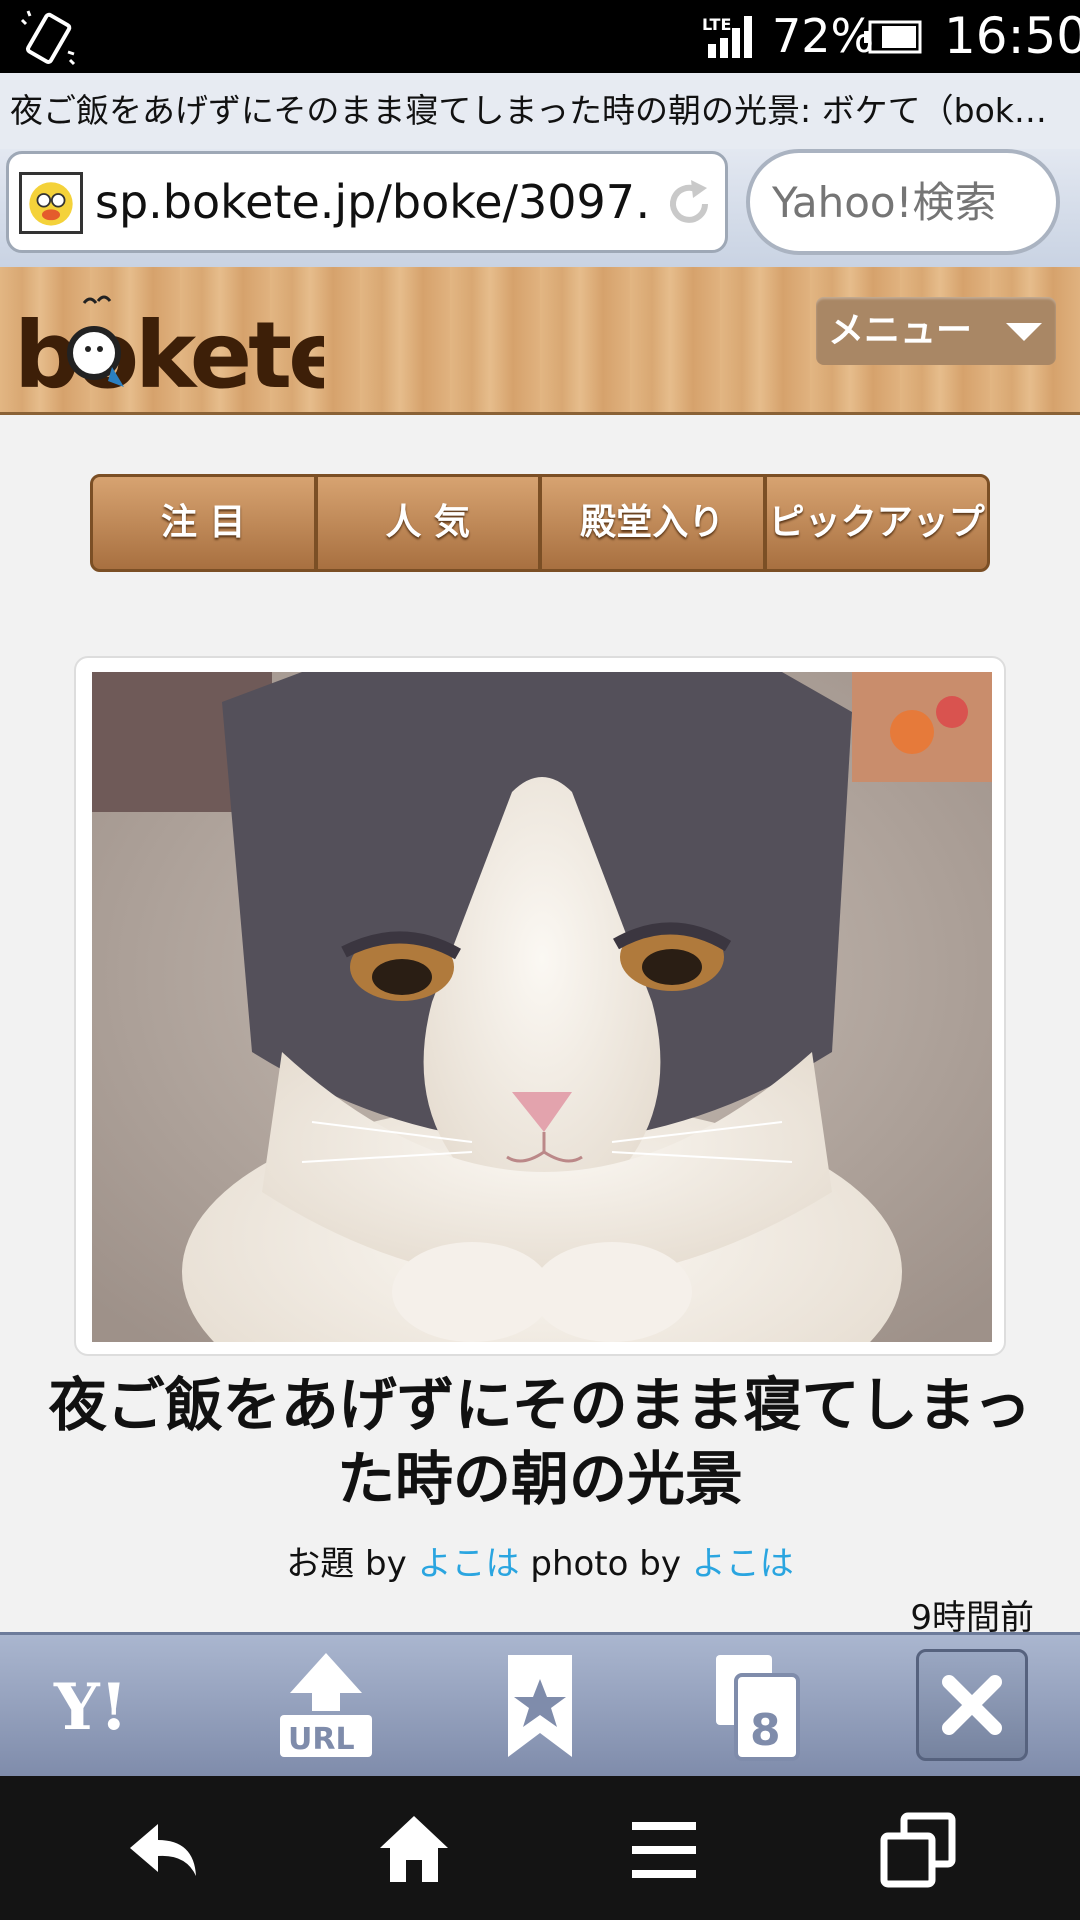 Image resolution: width=1080 pixels, height=1920 pixels. Describe the element at coordinates (540, 1848) in the screenshot. I see `navigation-bar` at that location.